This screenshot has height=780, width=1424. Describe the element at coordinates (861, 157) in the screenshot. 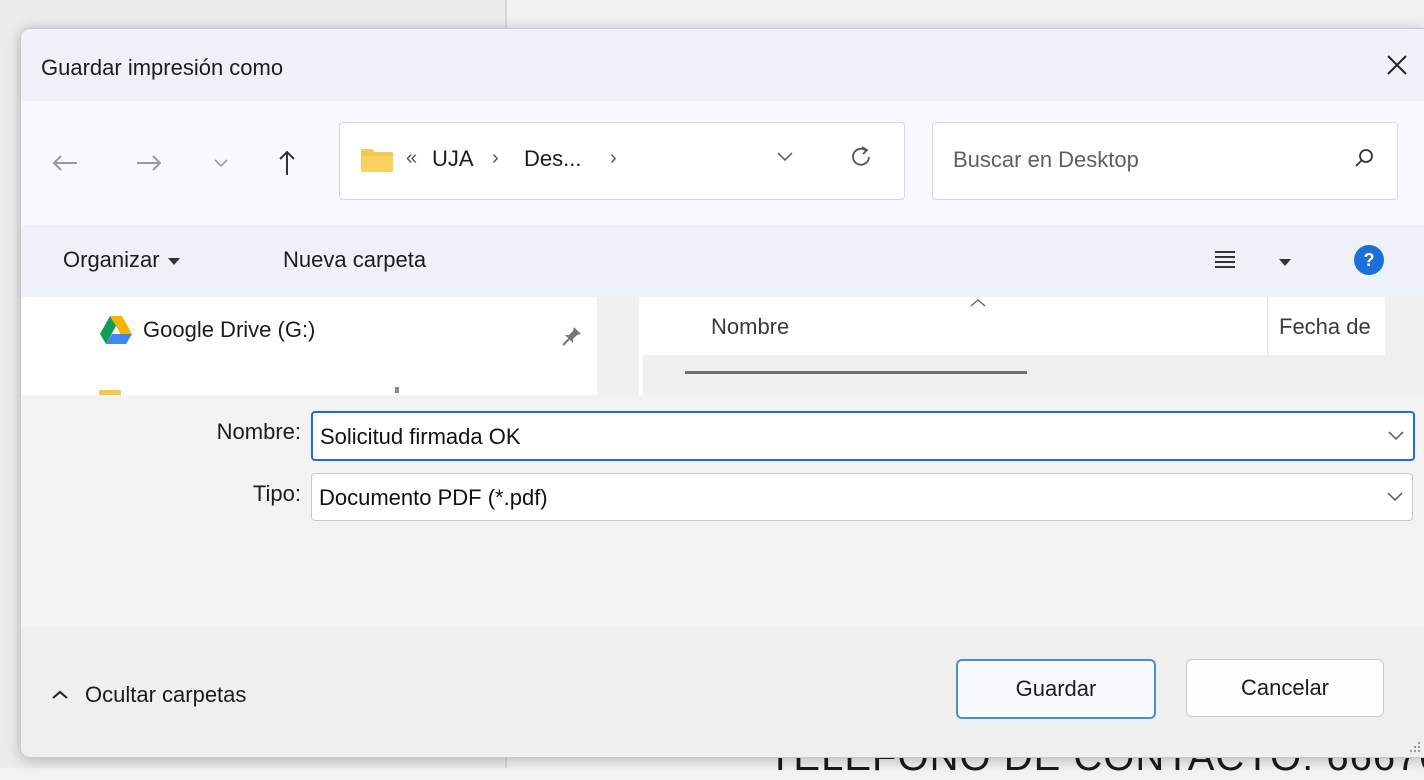

I see `refresh-icon` at that location.